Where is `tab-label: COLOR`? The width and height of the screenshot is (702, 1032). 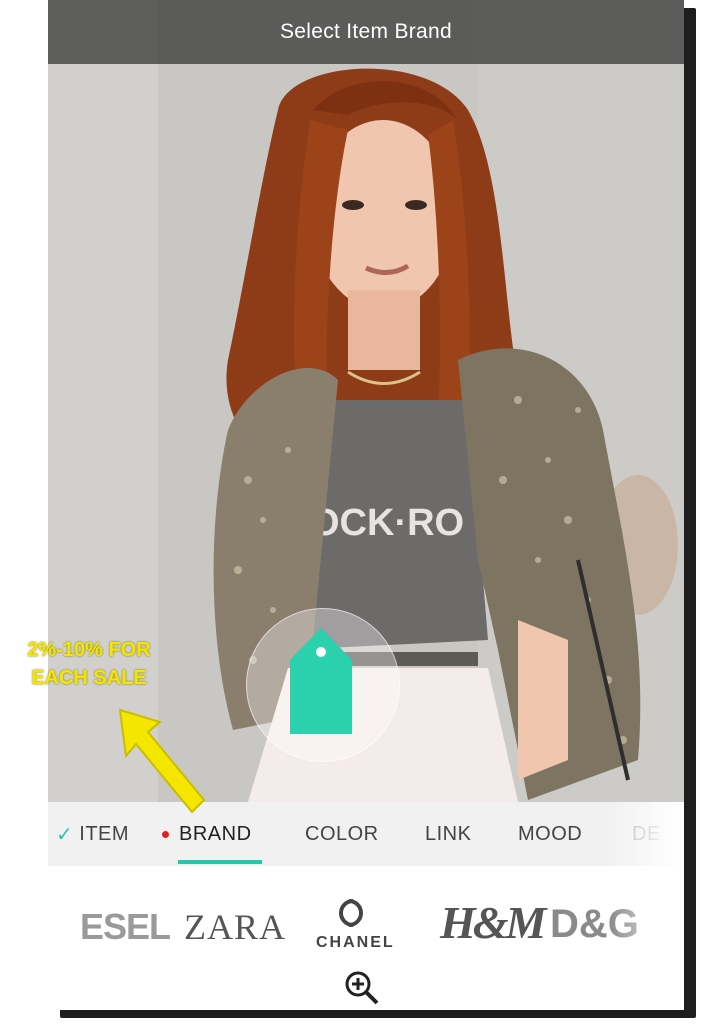
tab-label: COLOR is located at coordinates (342, 833).